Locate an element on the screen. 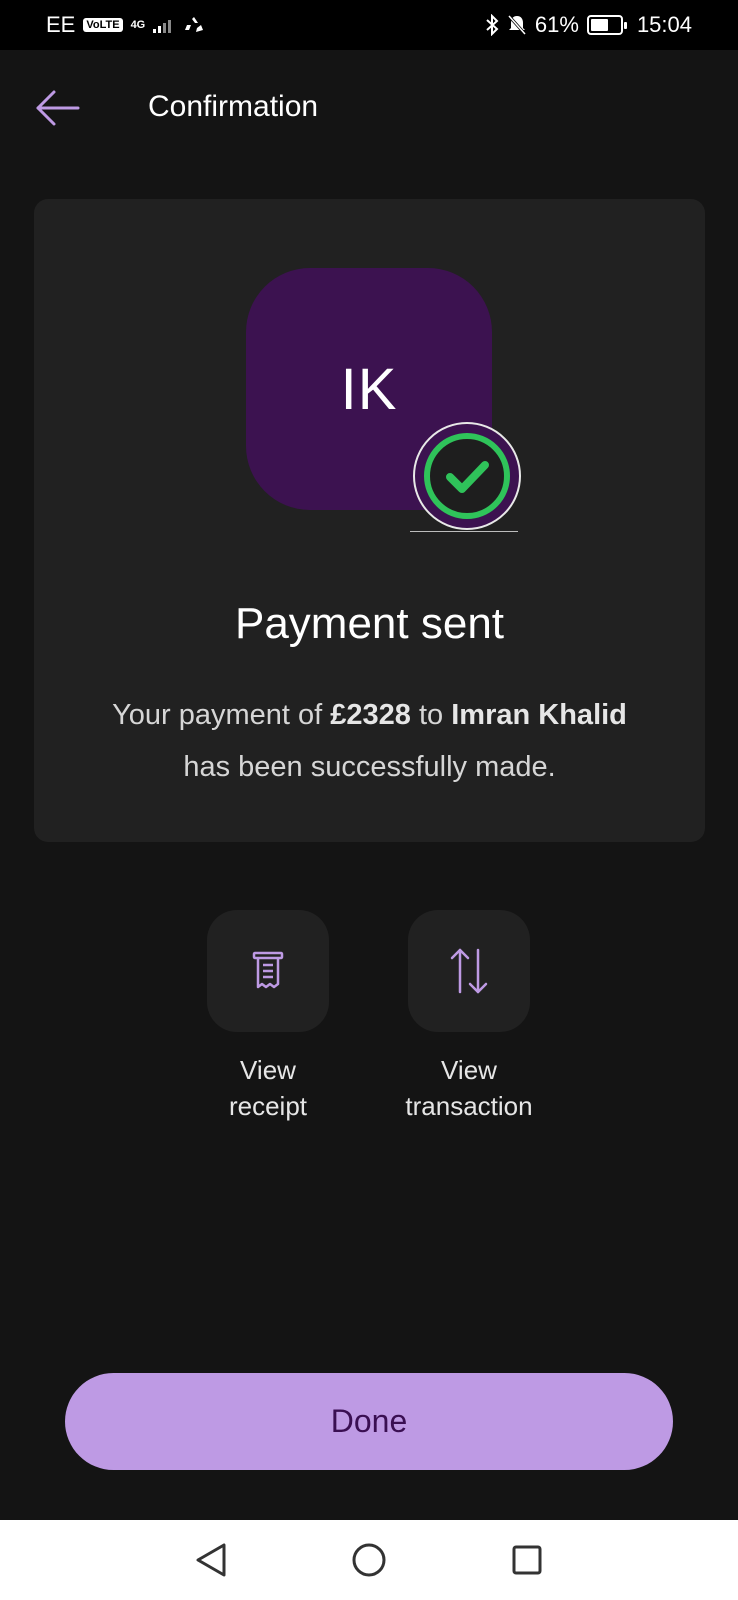  muted-bell-icon is located at coordinates (517, 25).